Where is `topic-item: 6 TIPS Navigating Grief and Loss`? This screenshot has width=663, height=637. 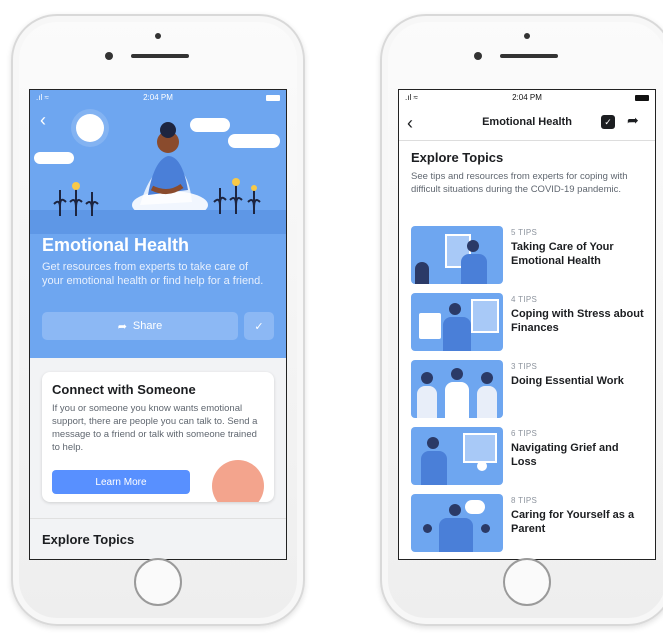 topic-item: 6 TIPS Navigating Grief and Loss is located at coordinates (529, 456).